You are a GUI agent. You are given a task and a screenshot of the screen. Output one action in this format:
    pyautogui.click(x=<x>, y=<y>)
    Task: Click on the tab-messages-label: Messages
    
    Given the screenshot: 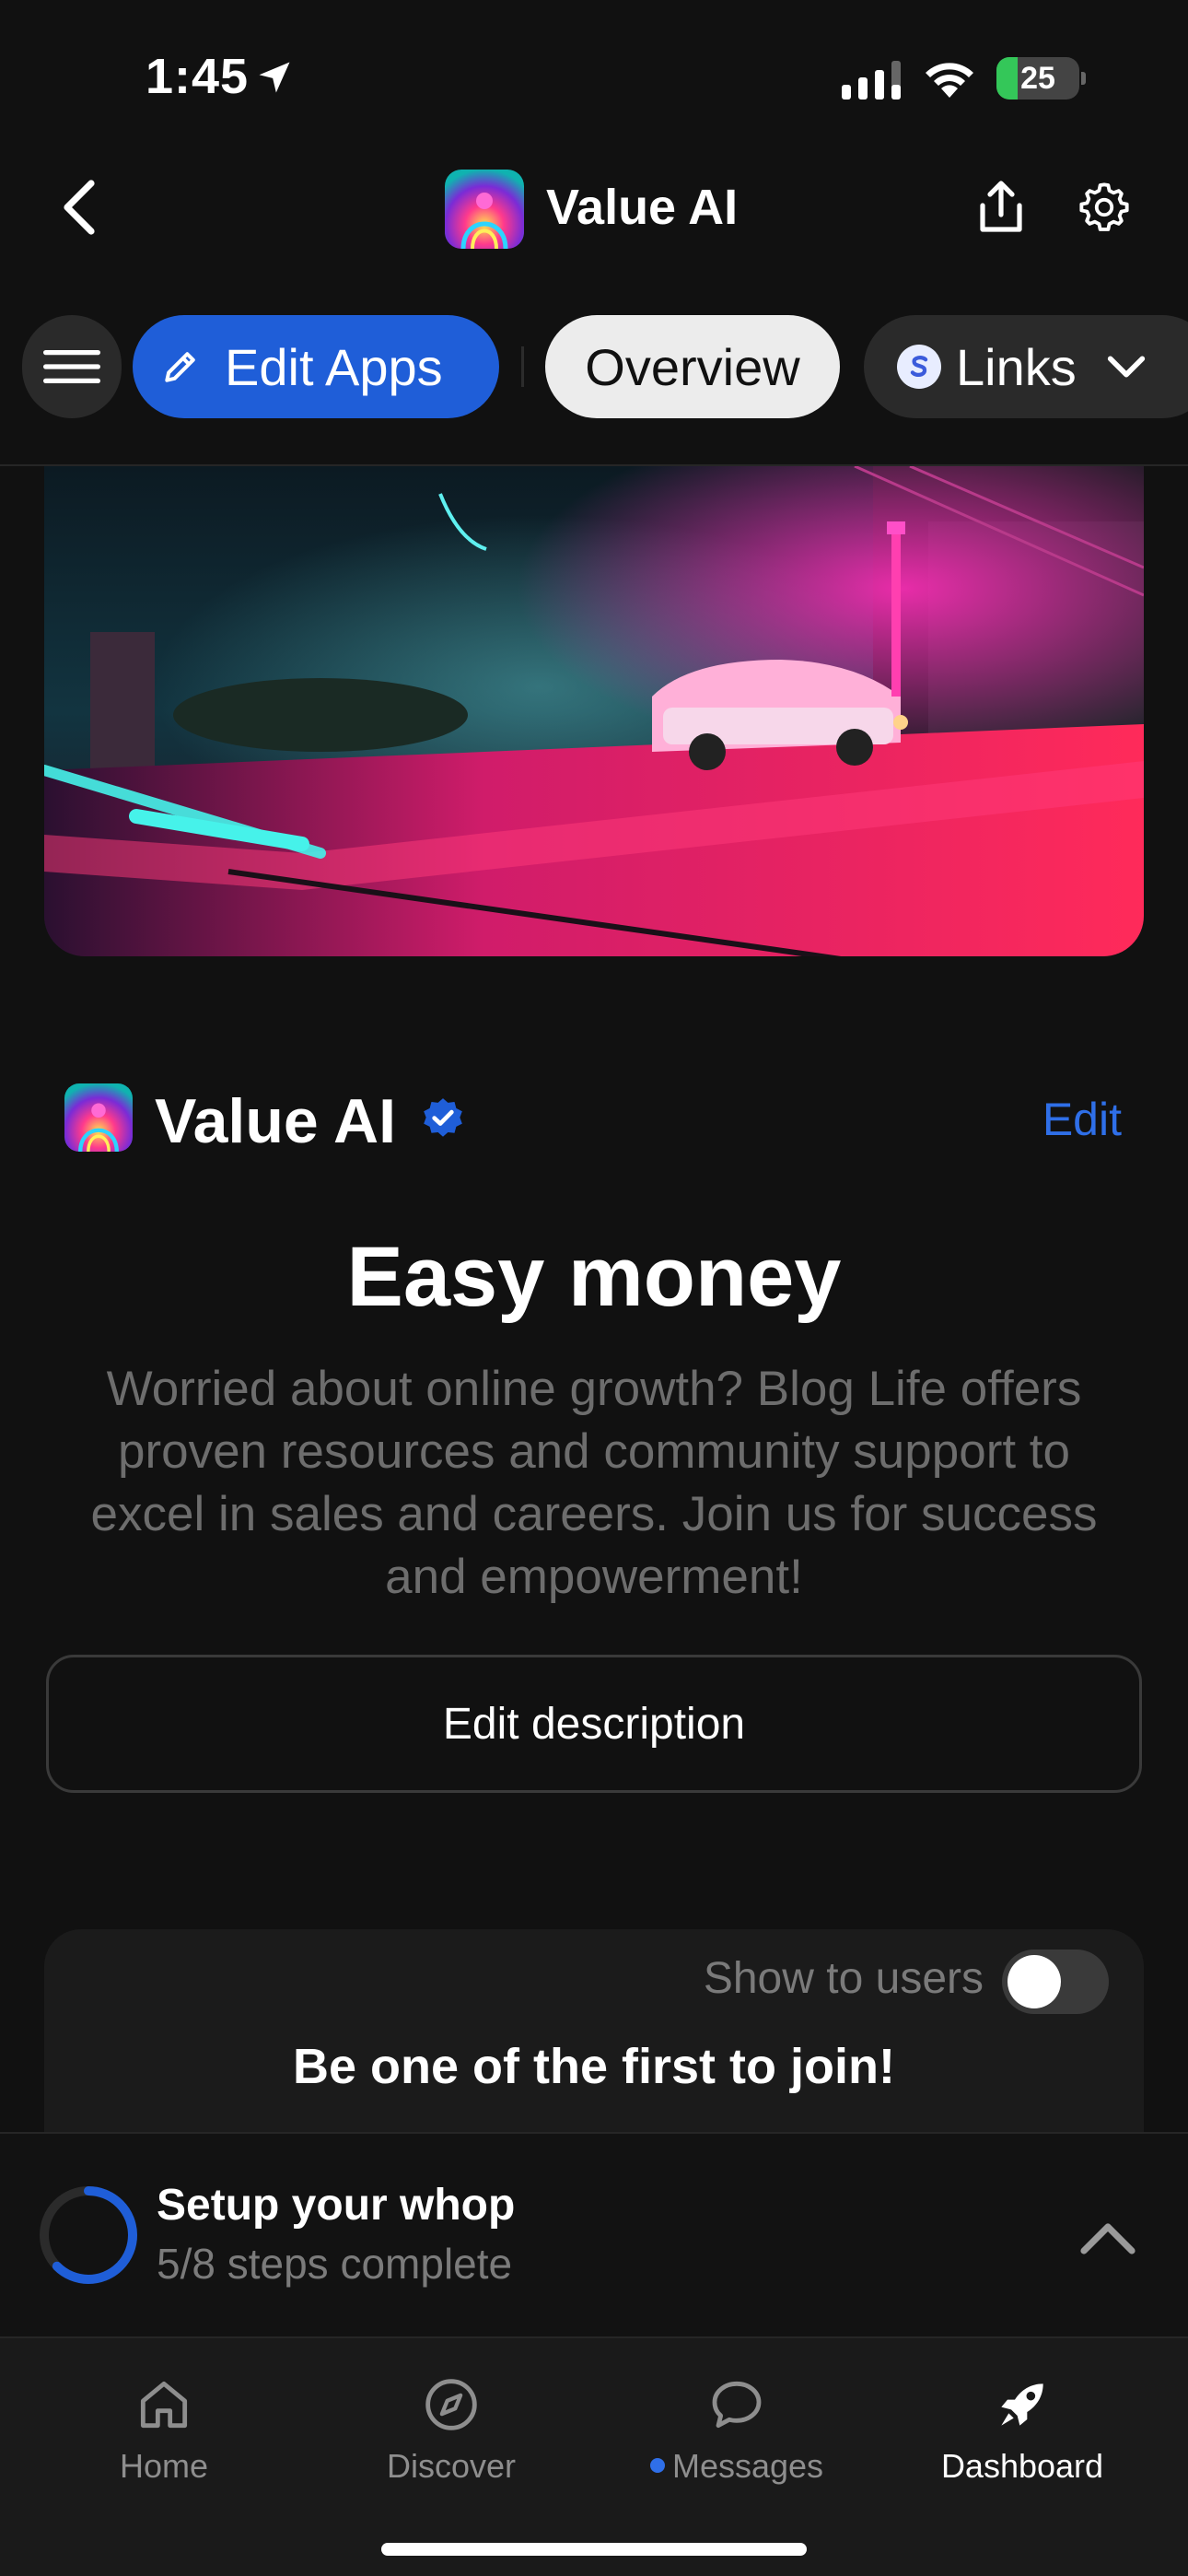 What is the action you would take?
    pyautogui.click(x=747, y=2466)
    